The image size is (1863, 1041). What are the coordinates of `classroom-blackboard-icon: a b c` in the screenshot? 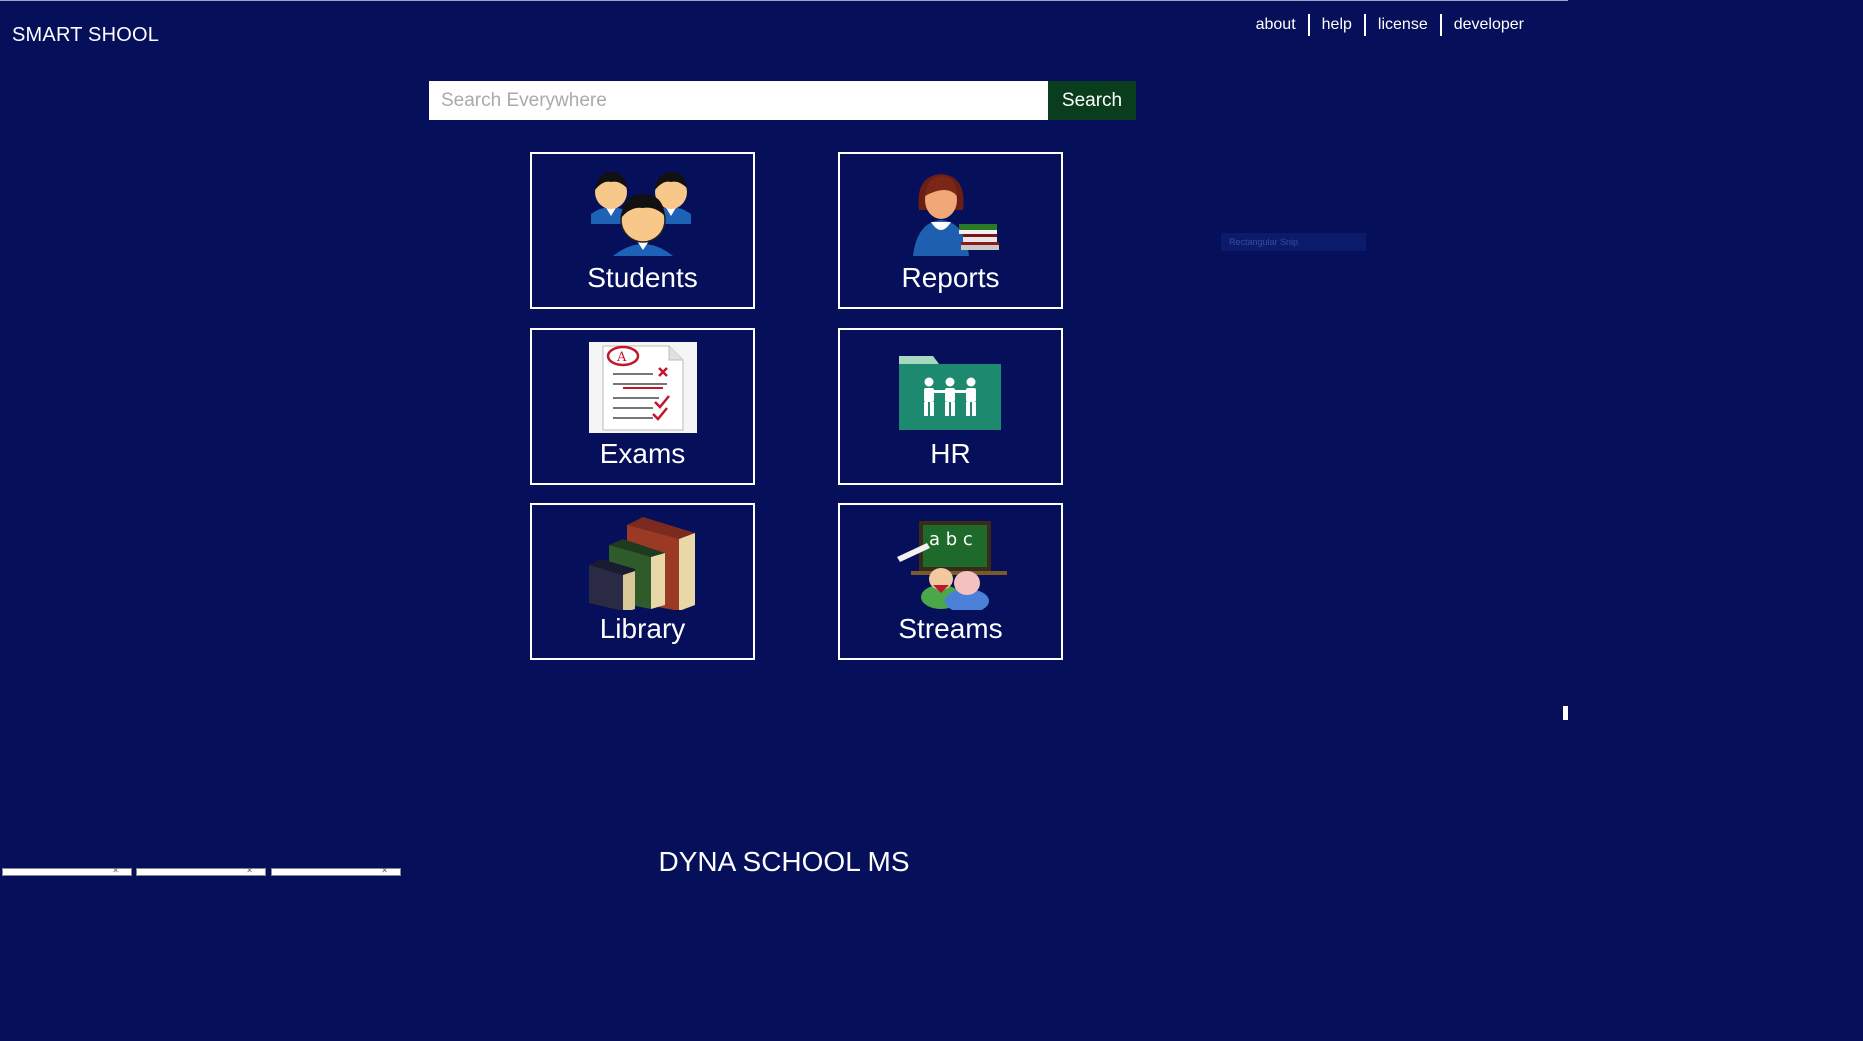 It's located at (951, 565).